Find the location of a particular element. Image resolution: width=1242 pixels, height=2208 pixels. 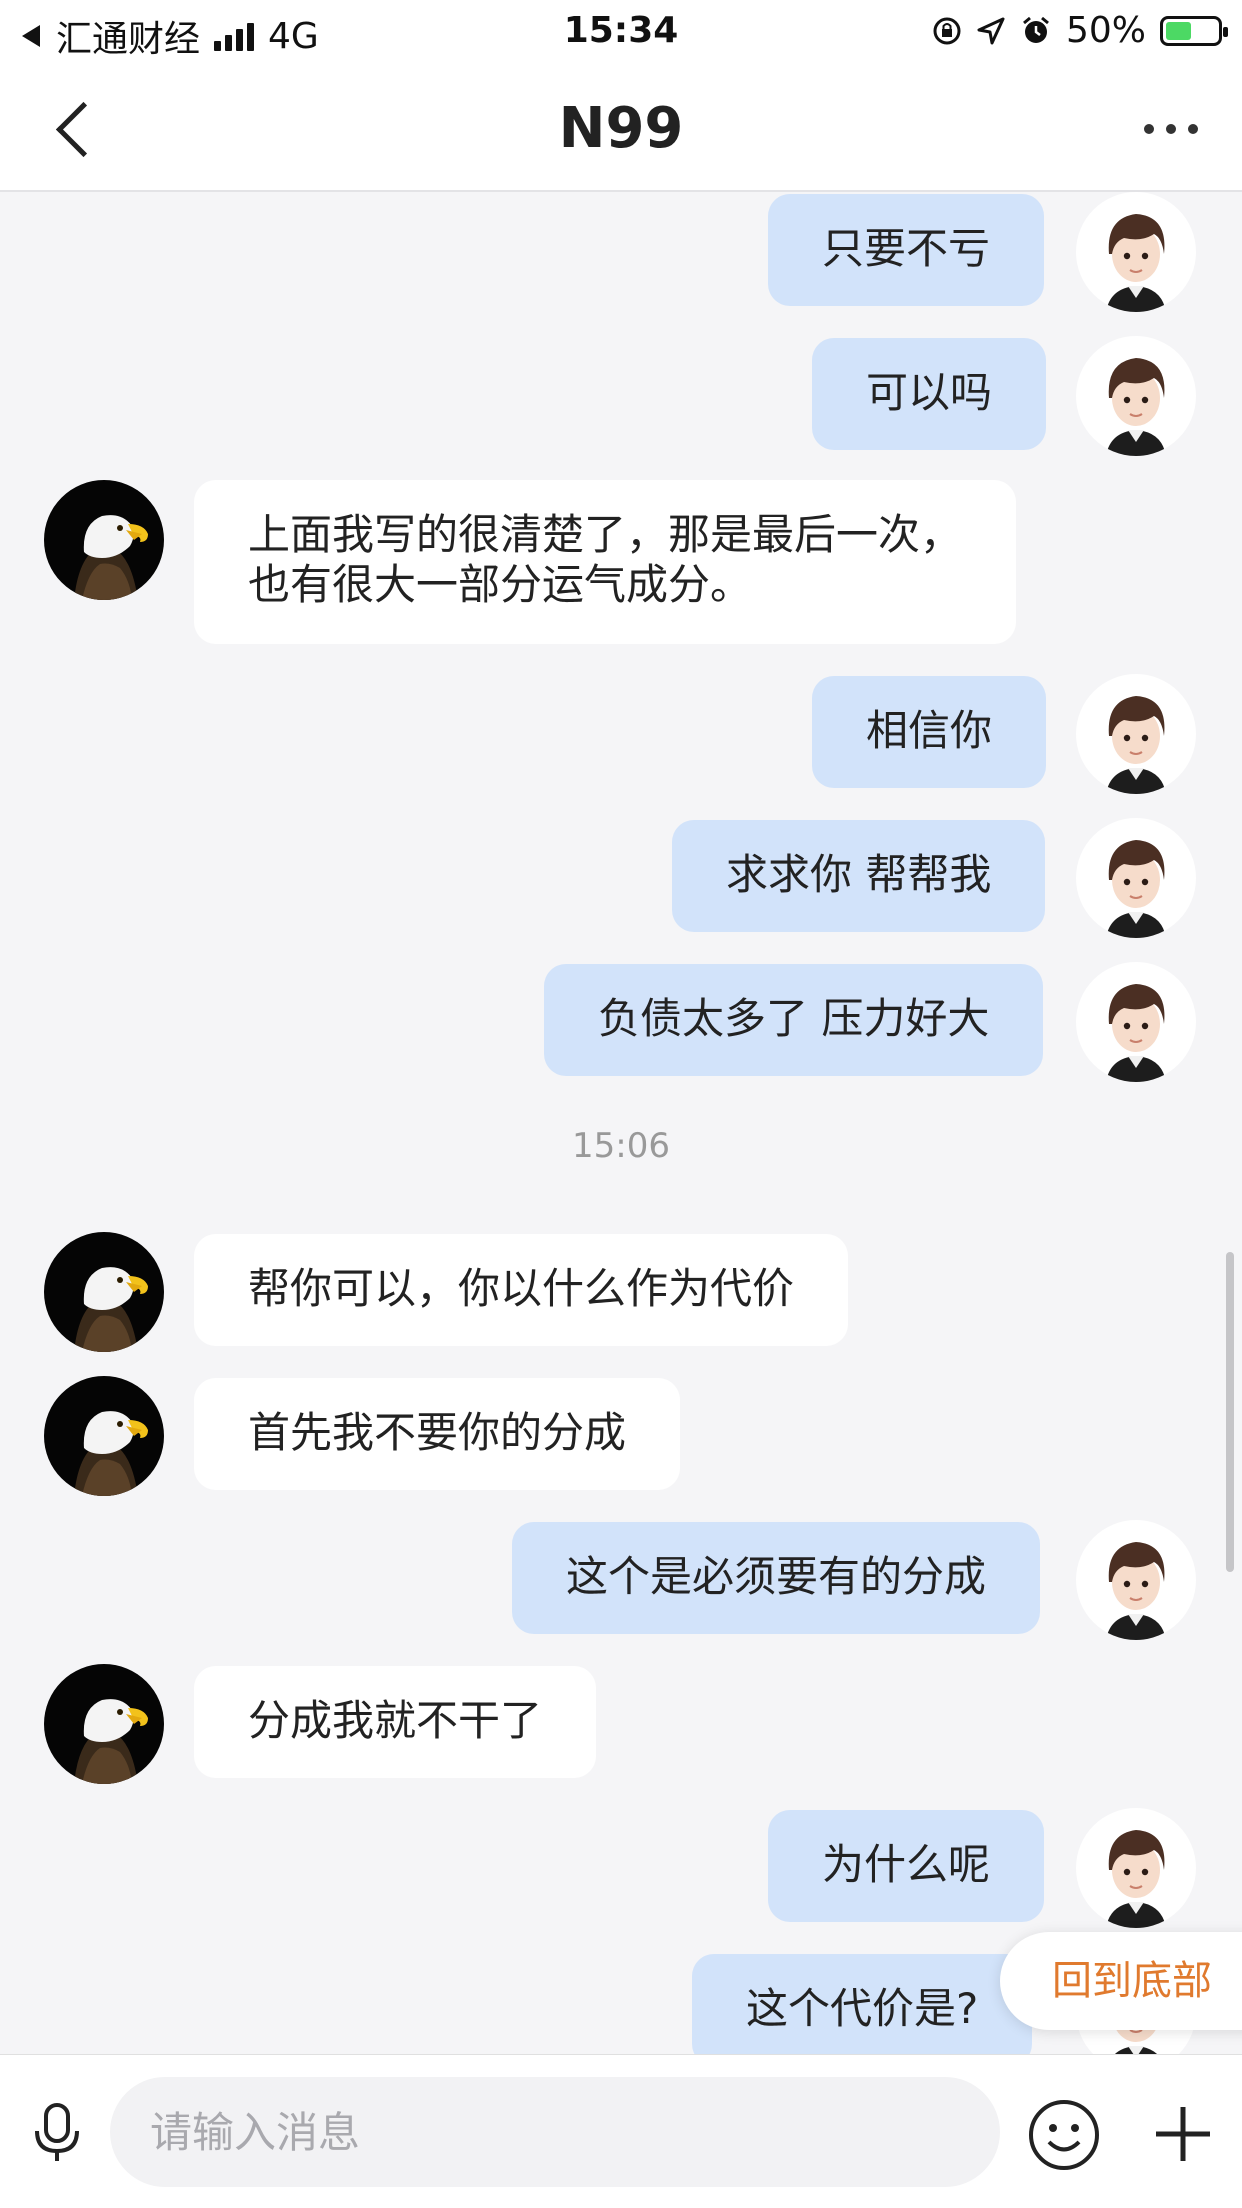

message-bubble-received: 首先我不要你的分成 is located at coordinates (437, 1434).